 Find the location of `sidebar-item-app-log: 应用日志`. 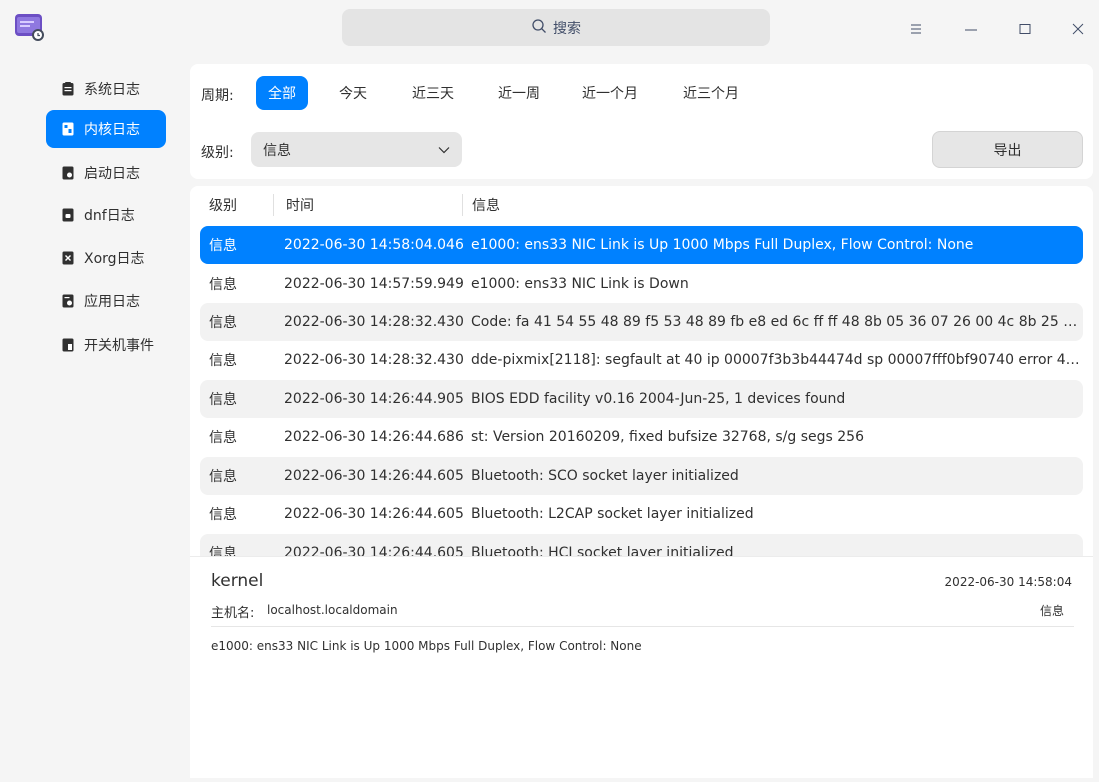

sidebar-item-app-log: 应用日志 is located at coordinates (106, 301).